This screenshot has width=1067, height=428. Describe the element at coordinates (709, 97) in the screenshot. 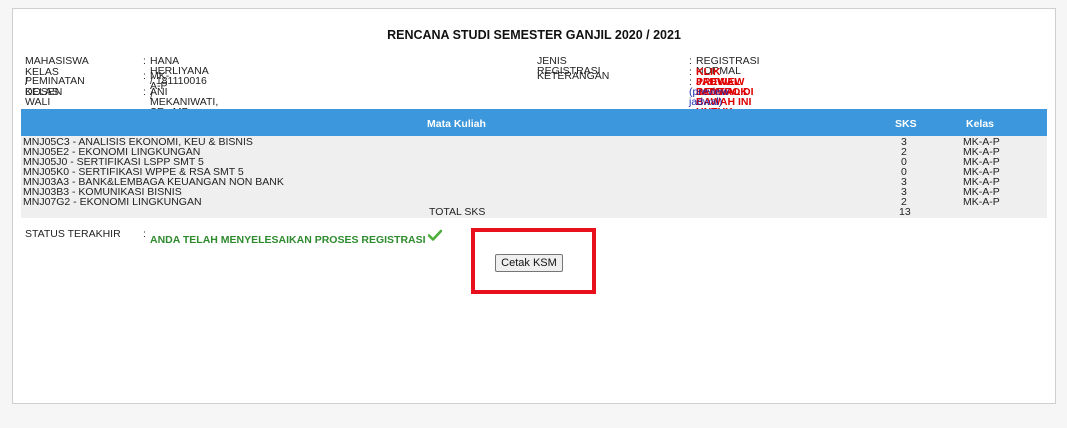

I see `preview-jadwal-link: (preview jadwal)` at that location.